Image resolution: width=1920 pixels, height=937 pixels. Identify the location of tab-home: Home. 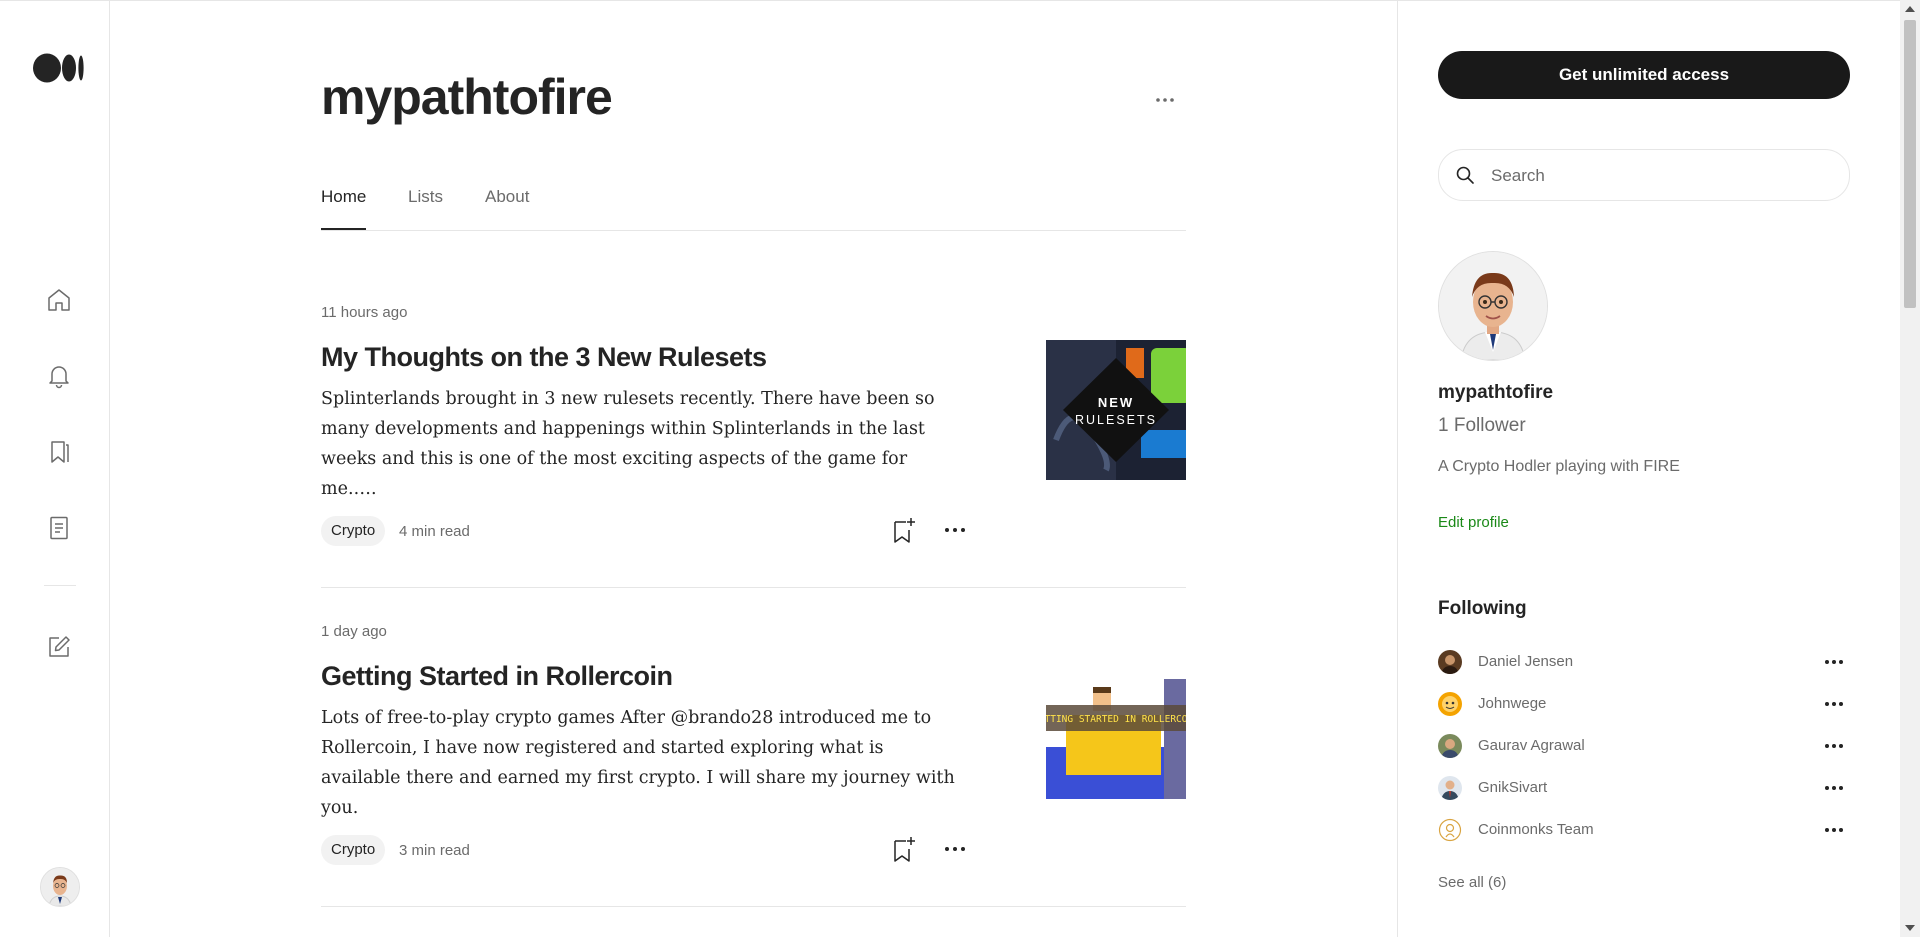
(344, 208).